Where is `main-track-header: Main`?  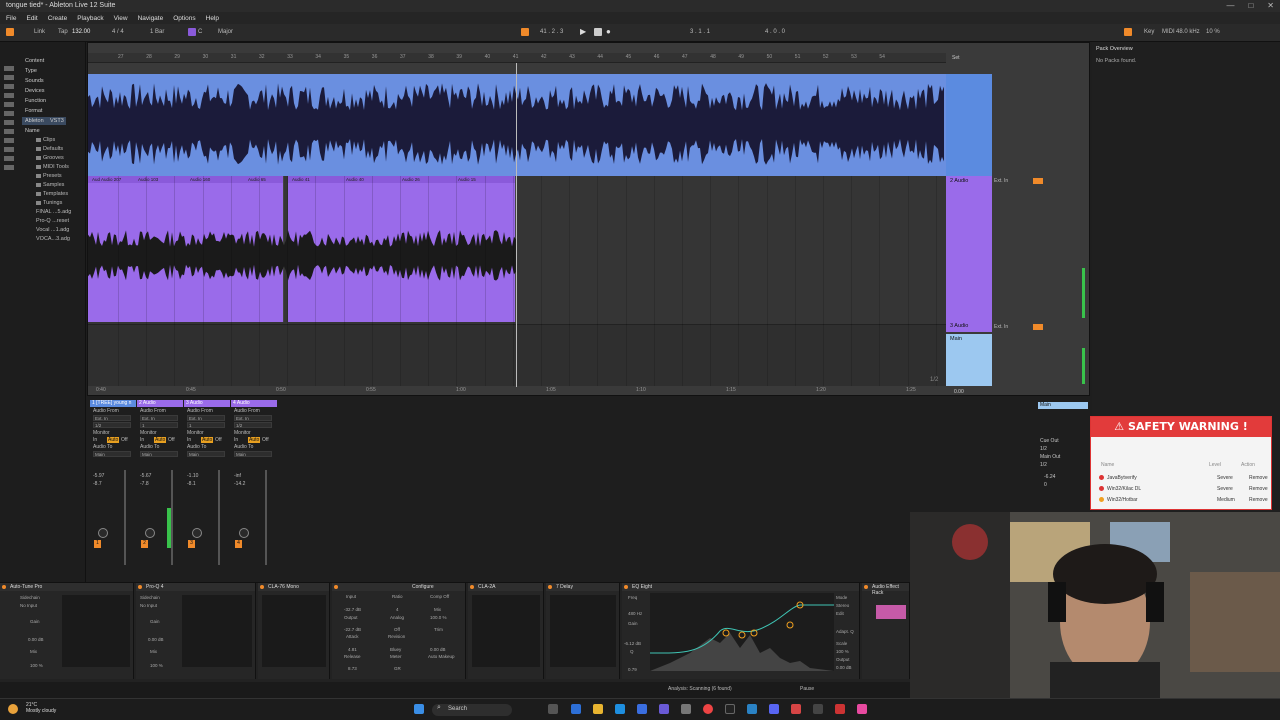
main-track-header: Main is located at coordinates (969, 360).